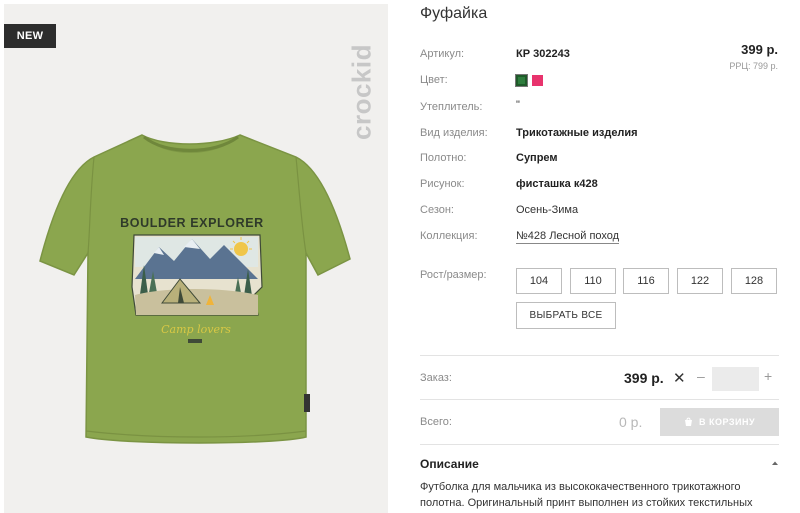  I want to click on size-option-104: 104, so click(539, 281).